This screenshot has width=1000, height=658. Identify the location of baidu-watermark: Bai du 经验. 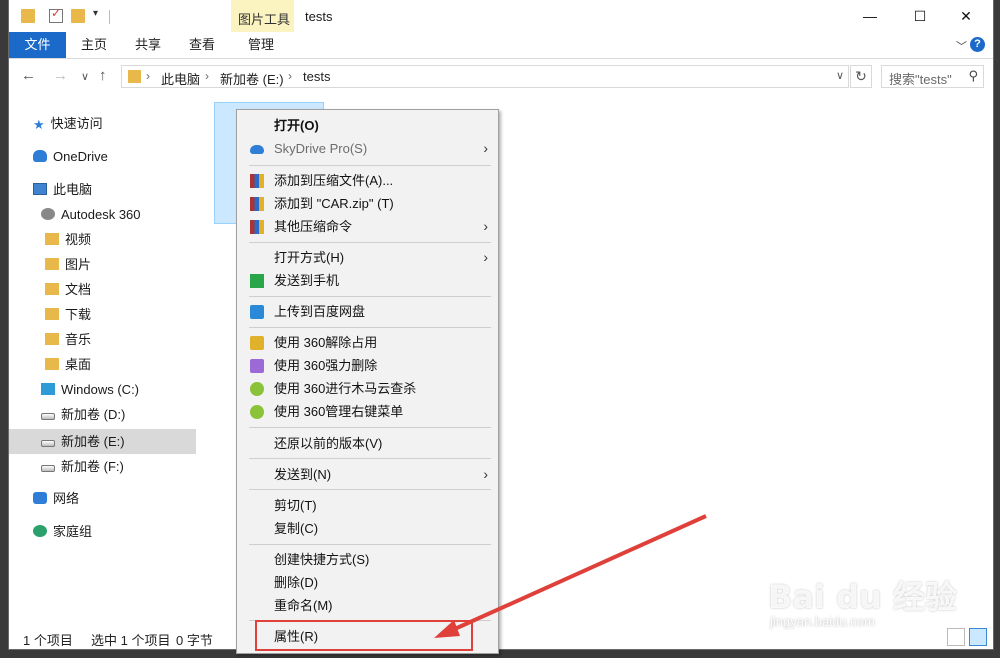
(862, 597).